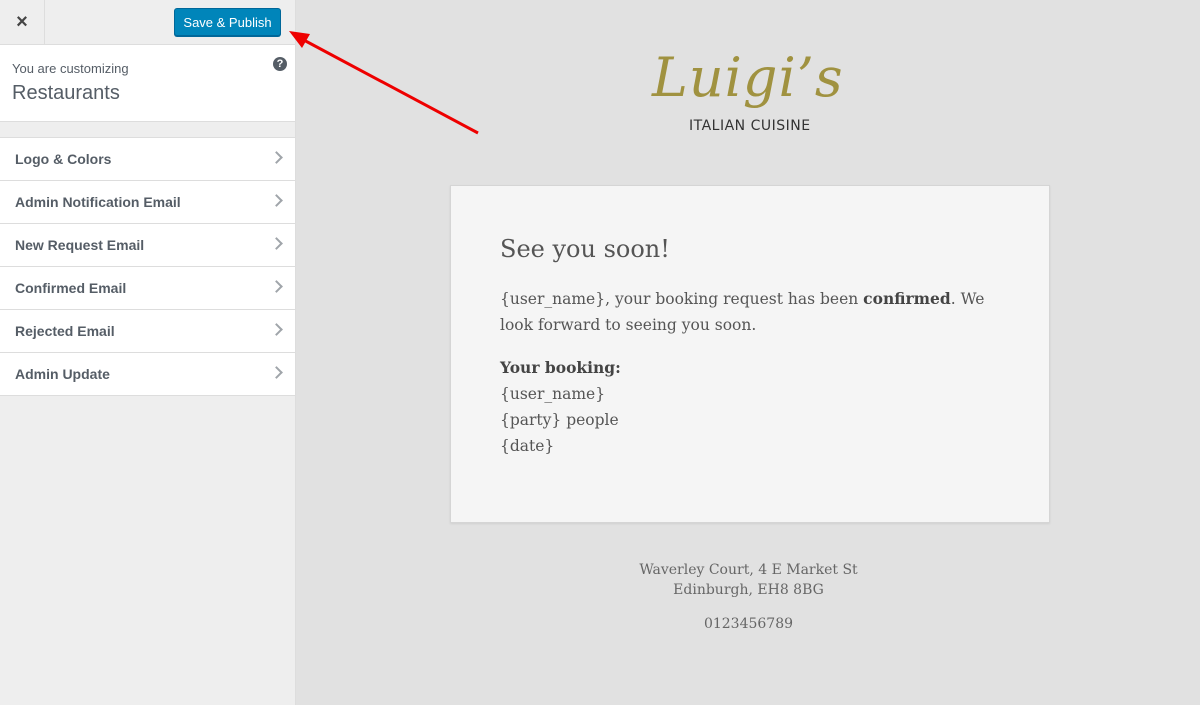 The height and width of the screenshot is (705, 1200). I want to click on section-label: Logo & Colors, so click(63, 159).